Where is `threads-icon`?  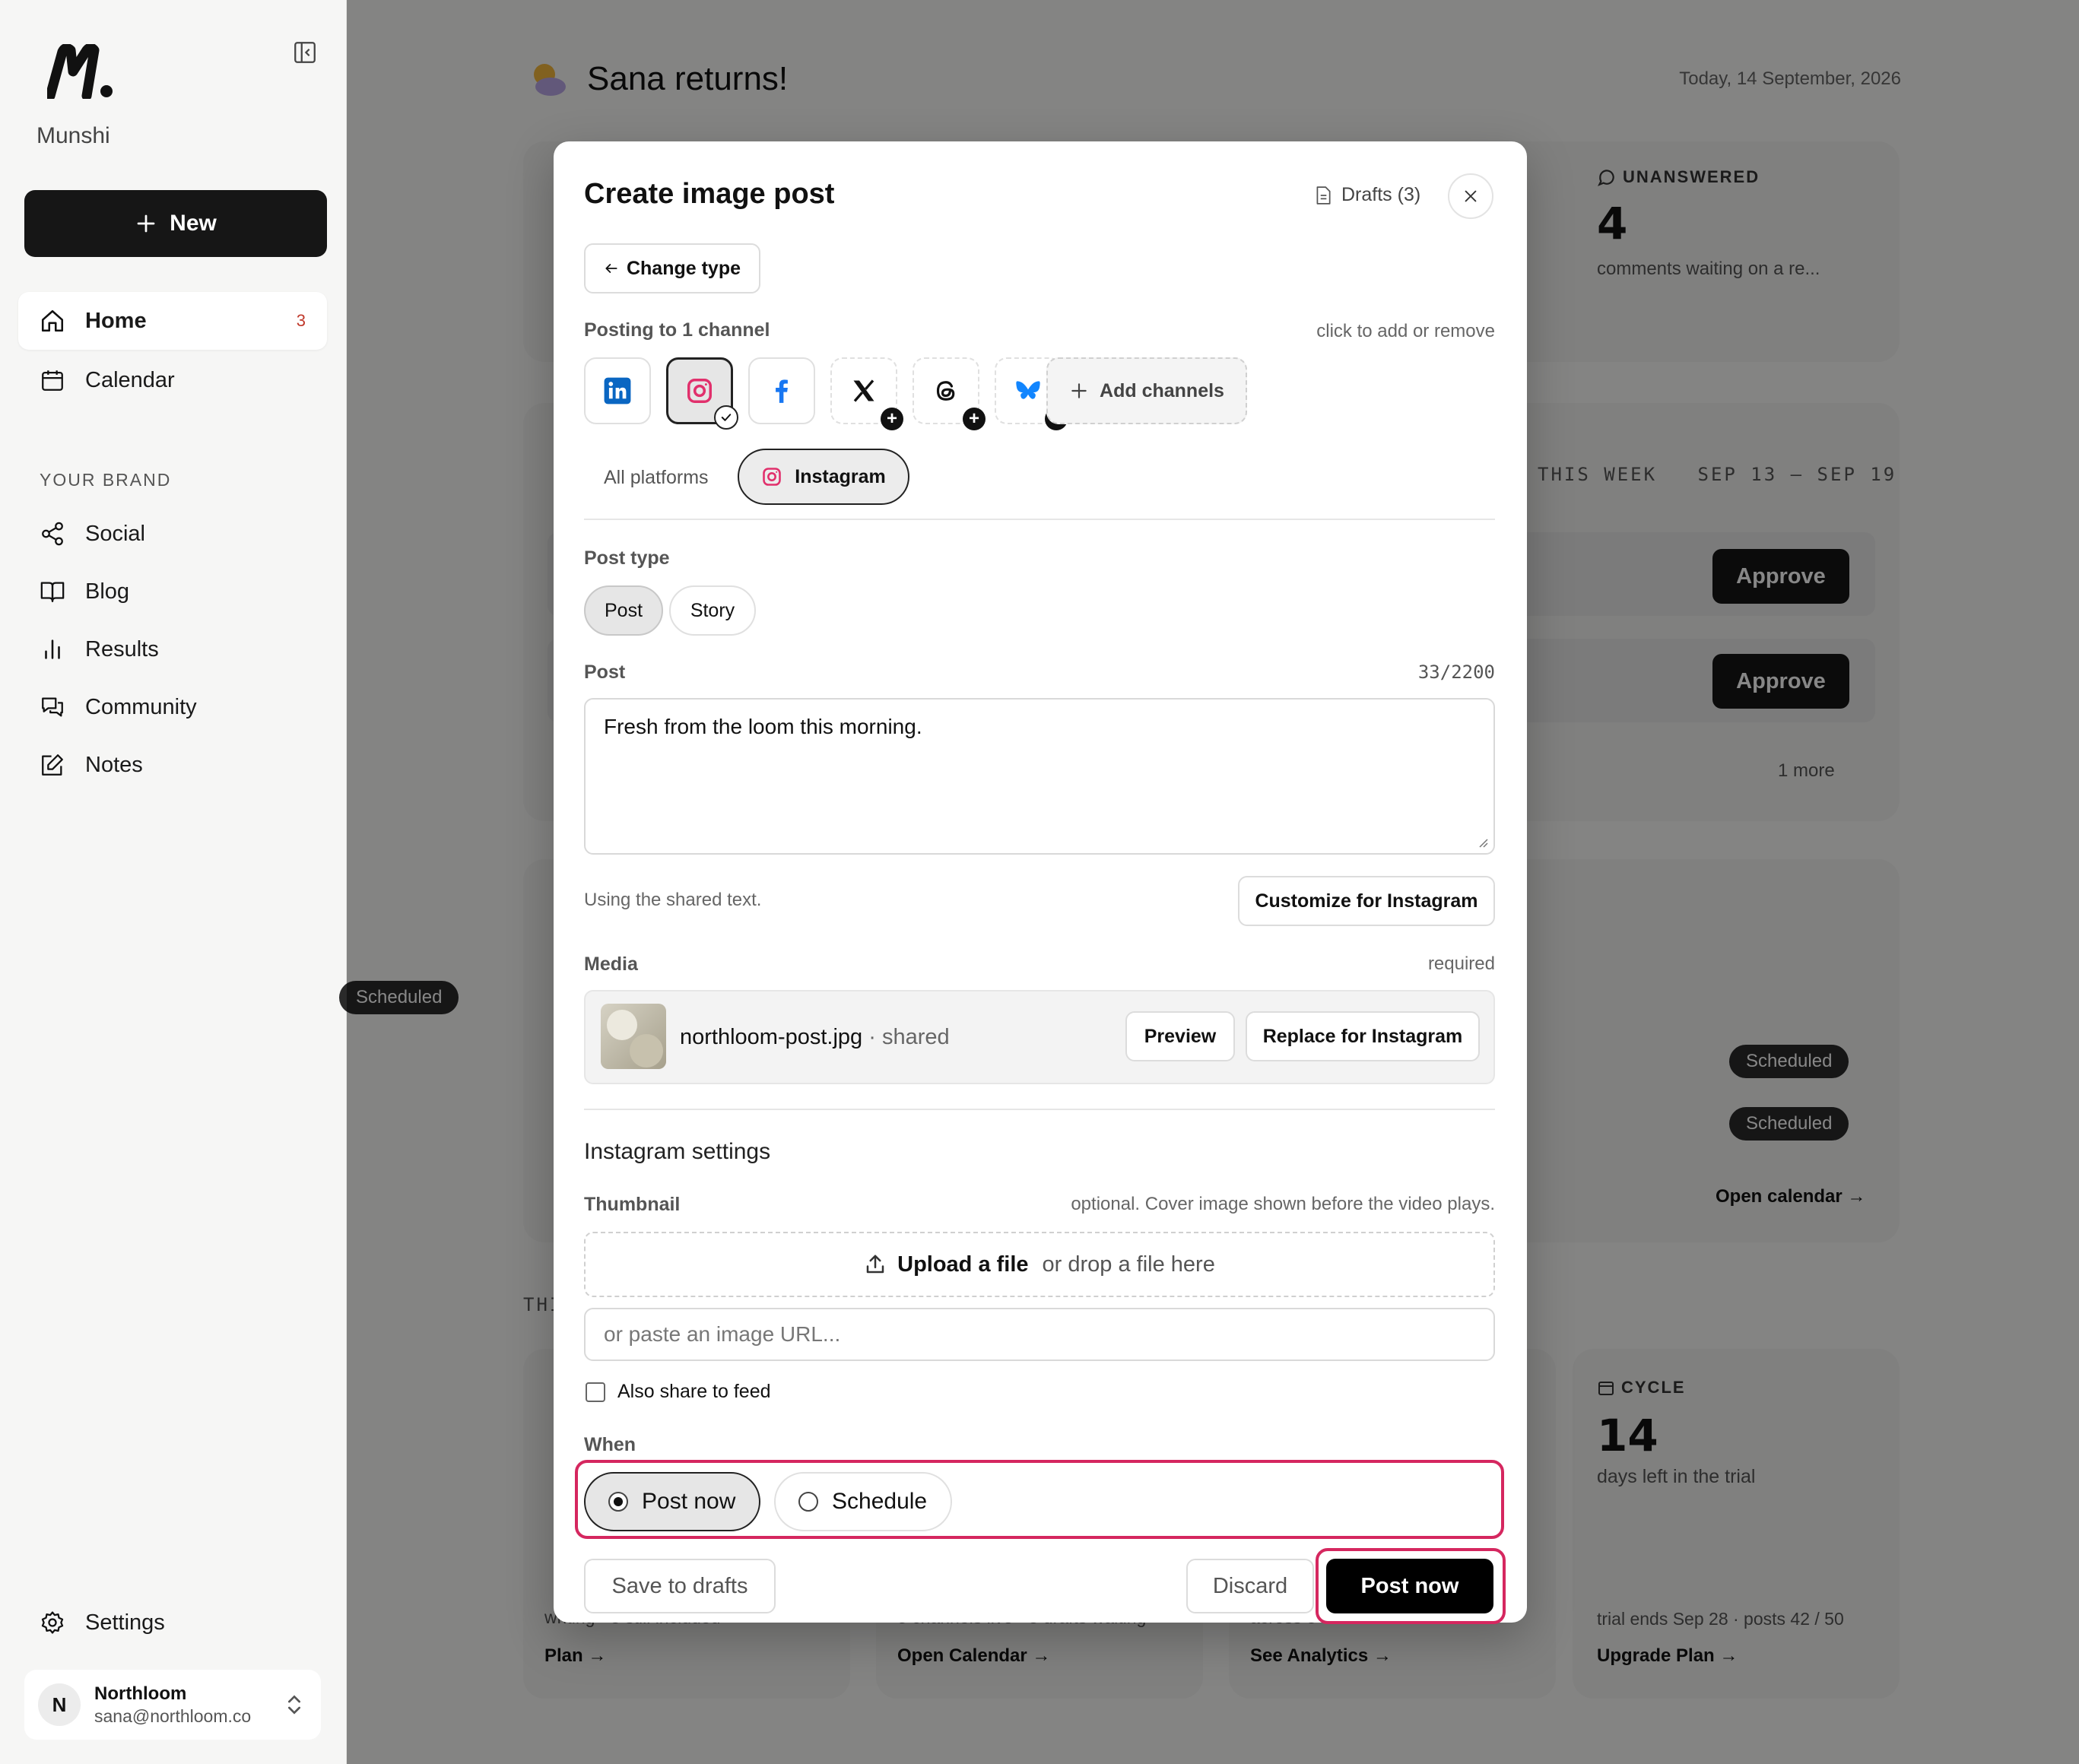 threads-icon is located at coordinates (945, 391).